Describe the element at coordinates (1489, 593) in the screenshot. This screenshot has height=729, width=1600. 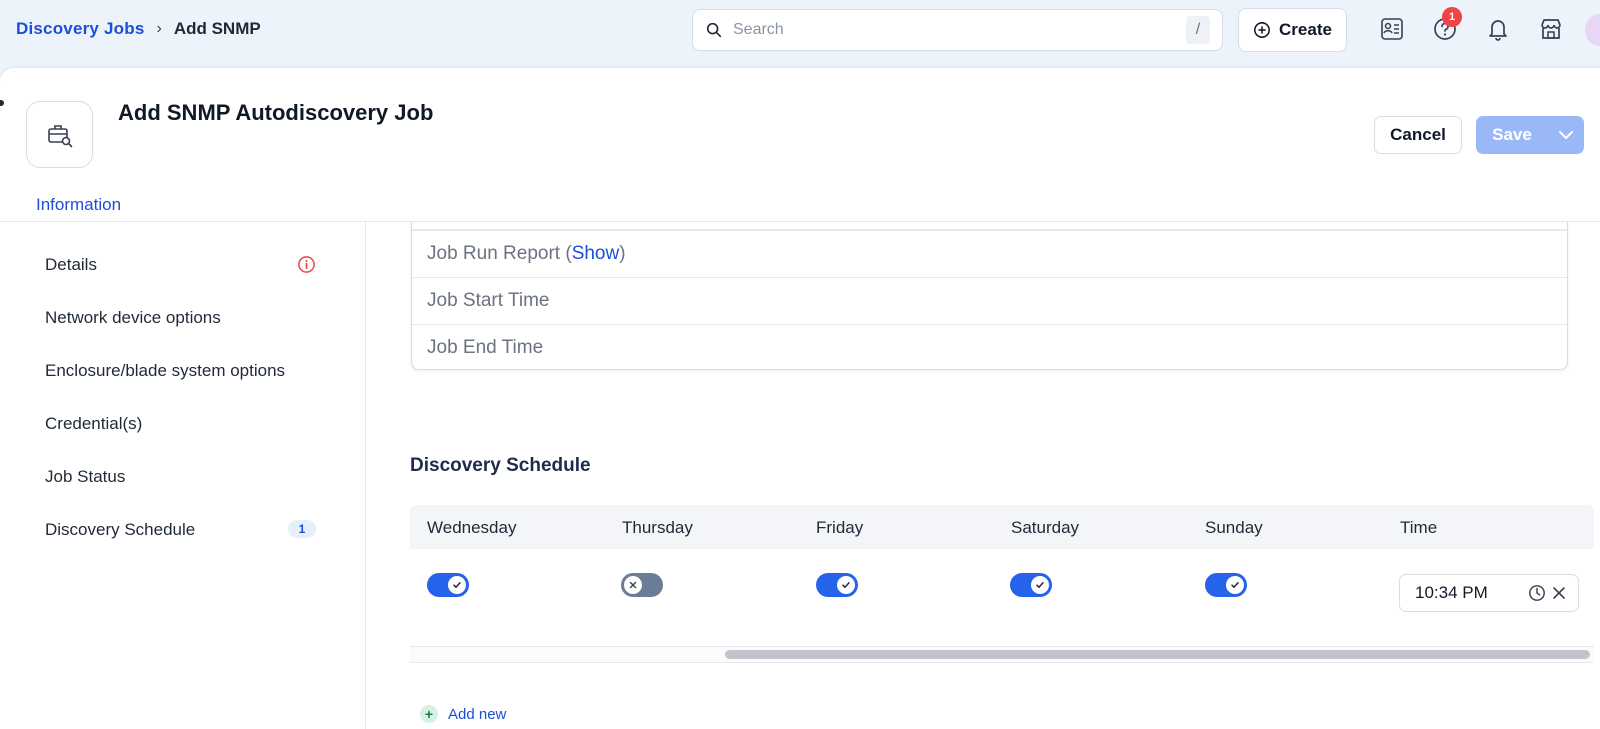
I see `time-input: 10:34 PM` at that location.